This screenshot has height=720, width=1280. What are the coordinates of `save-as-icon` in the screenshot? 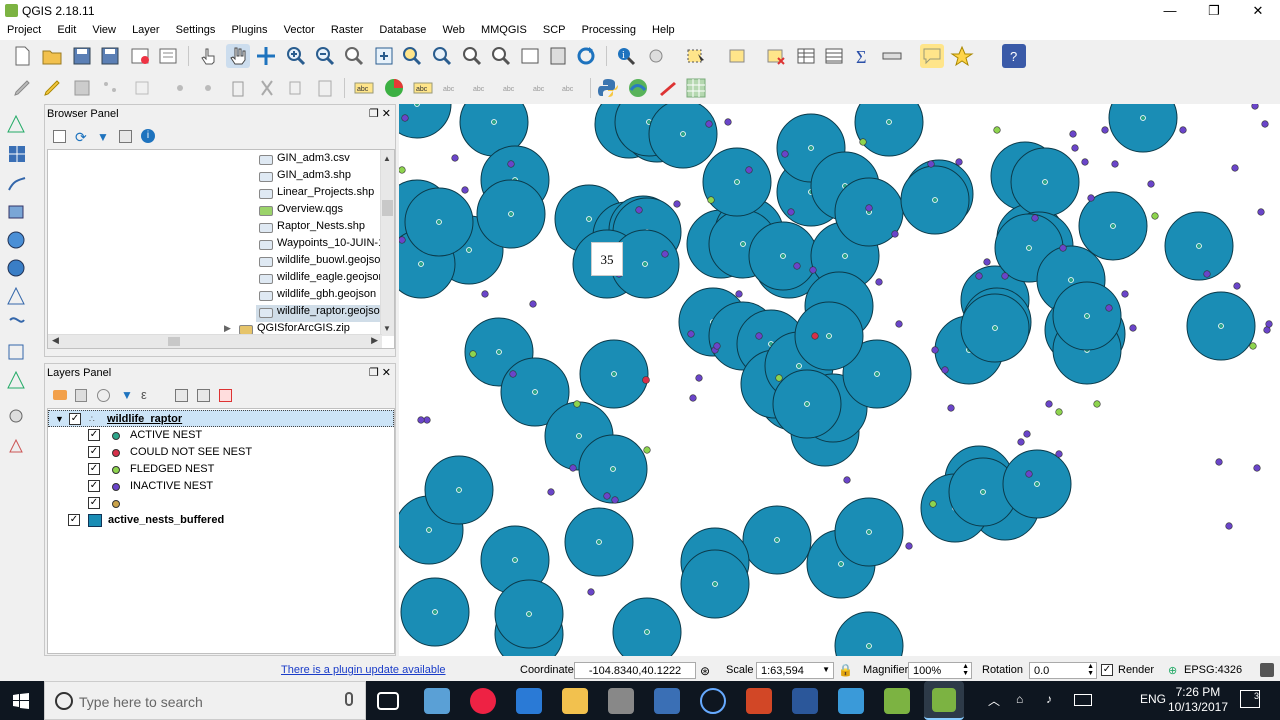 It's located at (110, 56).